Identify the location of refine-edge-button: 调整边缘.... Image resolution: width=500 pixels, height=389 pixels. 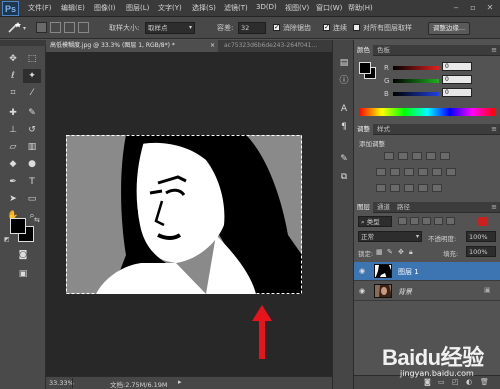
(449, 28).